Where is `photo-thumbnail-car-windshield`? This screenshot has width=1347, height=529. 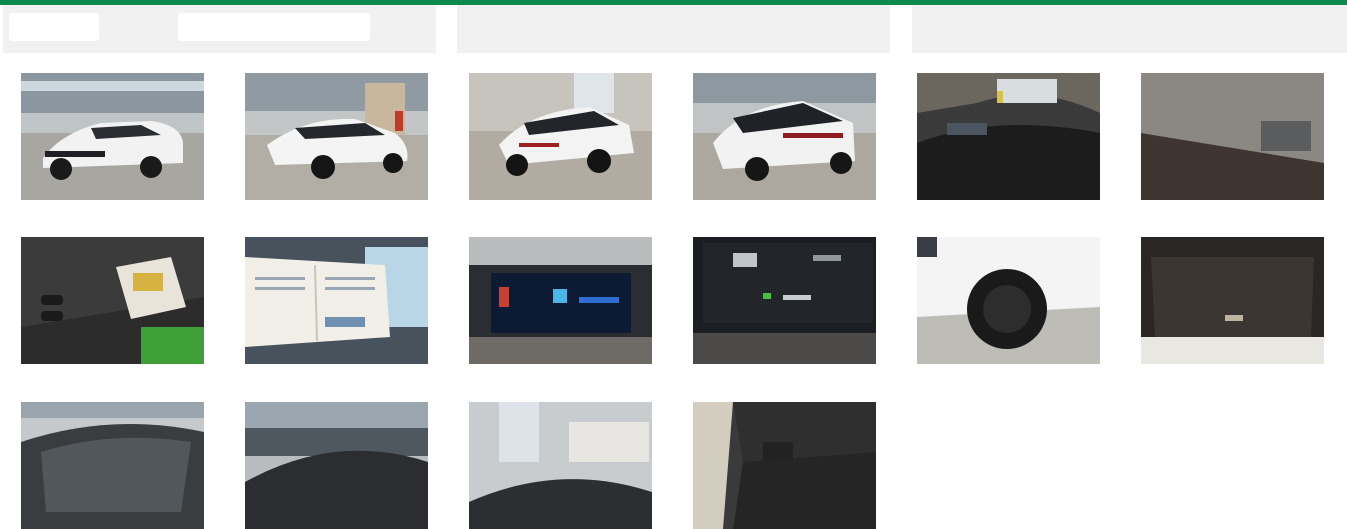 photo-thumbnail-car-windshield is located at coordinates (112, 465).